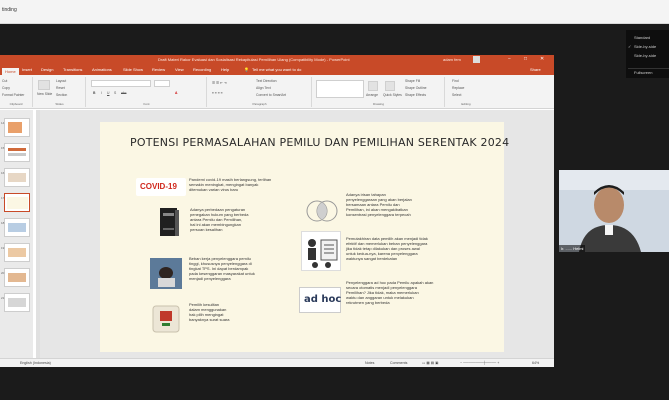 The image size is (669, 400). Describe the element at coordinates (642, 37) in the screenshot. I see `view-option-standard: Standard` at that location.